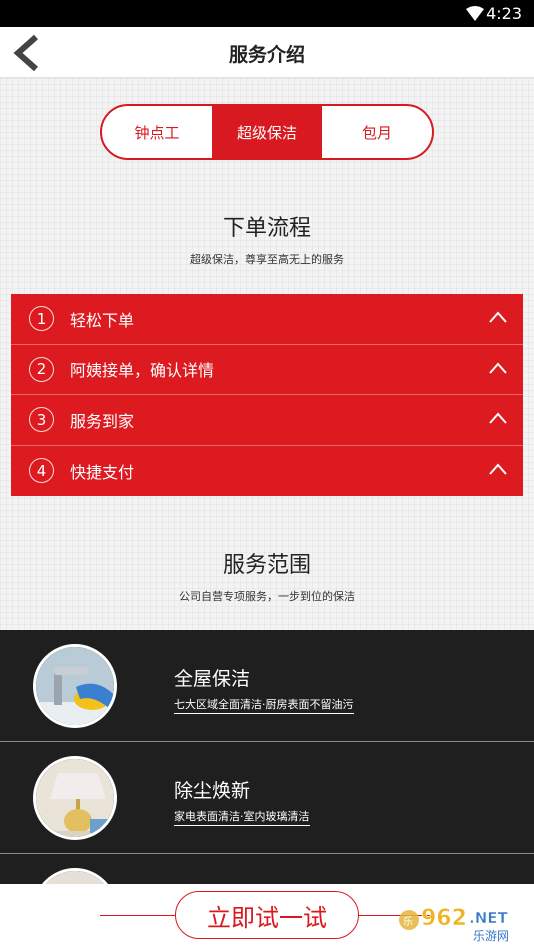 This screenshot has height=949, width=534. I want to click on service-type-tabs: 钟点工 超级保洁 包月, so click(267, 132).